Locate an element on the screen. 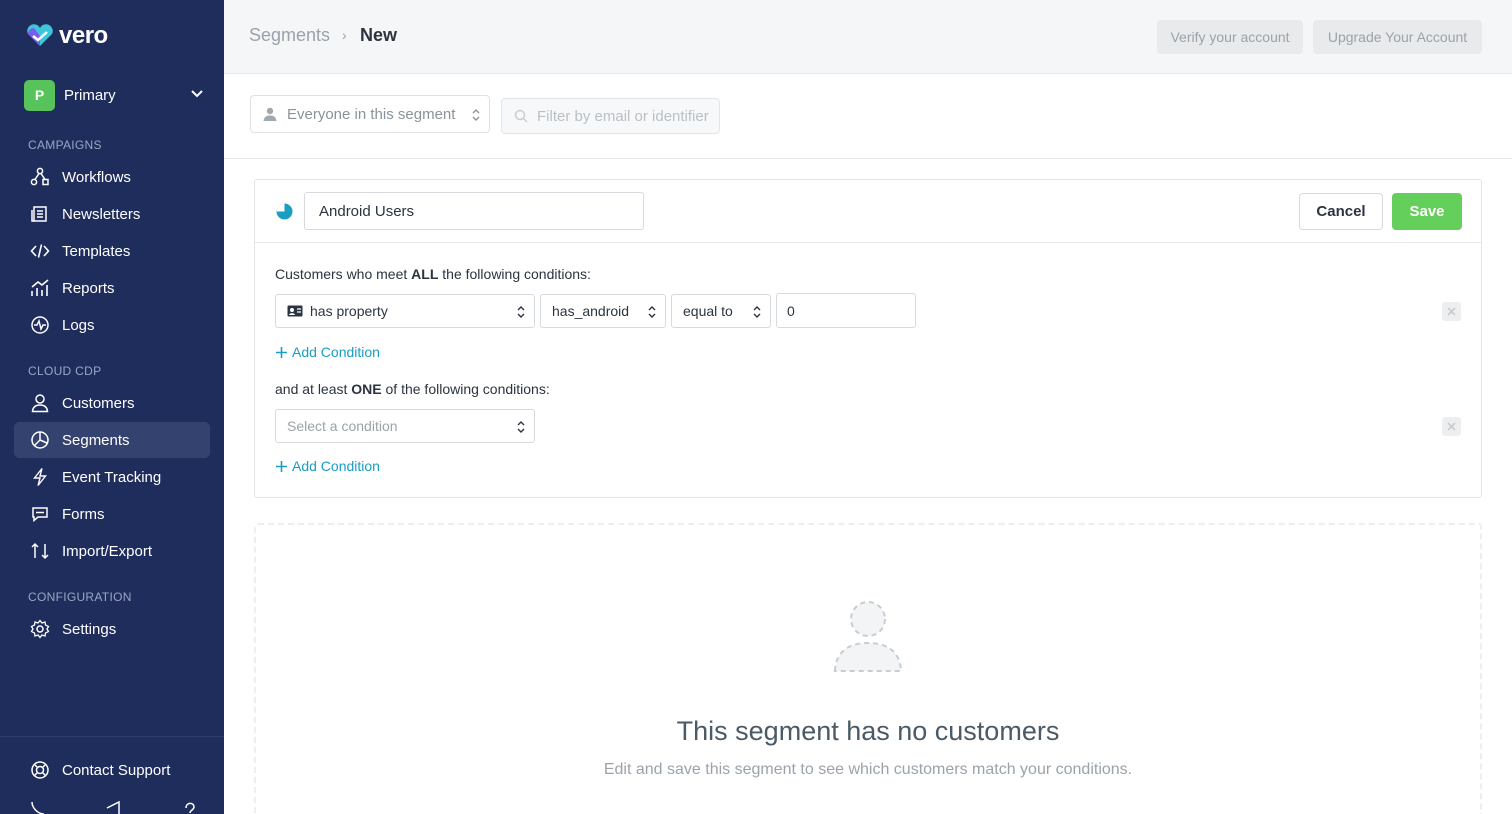 This screenshot has height=814, width=1512. sidebar-item-label: Event Tracking is located at coordinates (112, 477).